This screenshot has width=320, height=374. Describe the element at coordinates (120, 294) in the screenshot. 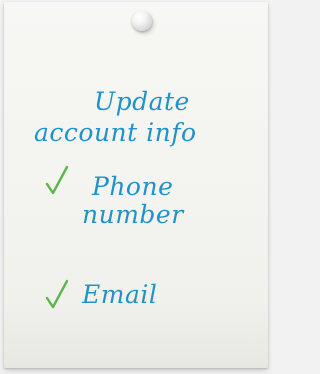

I see `checklist-item-email: Email` at that location.